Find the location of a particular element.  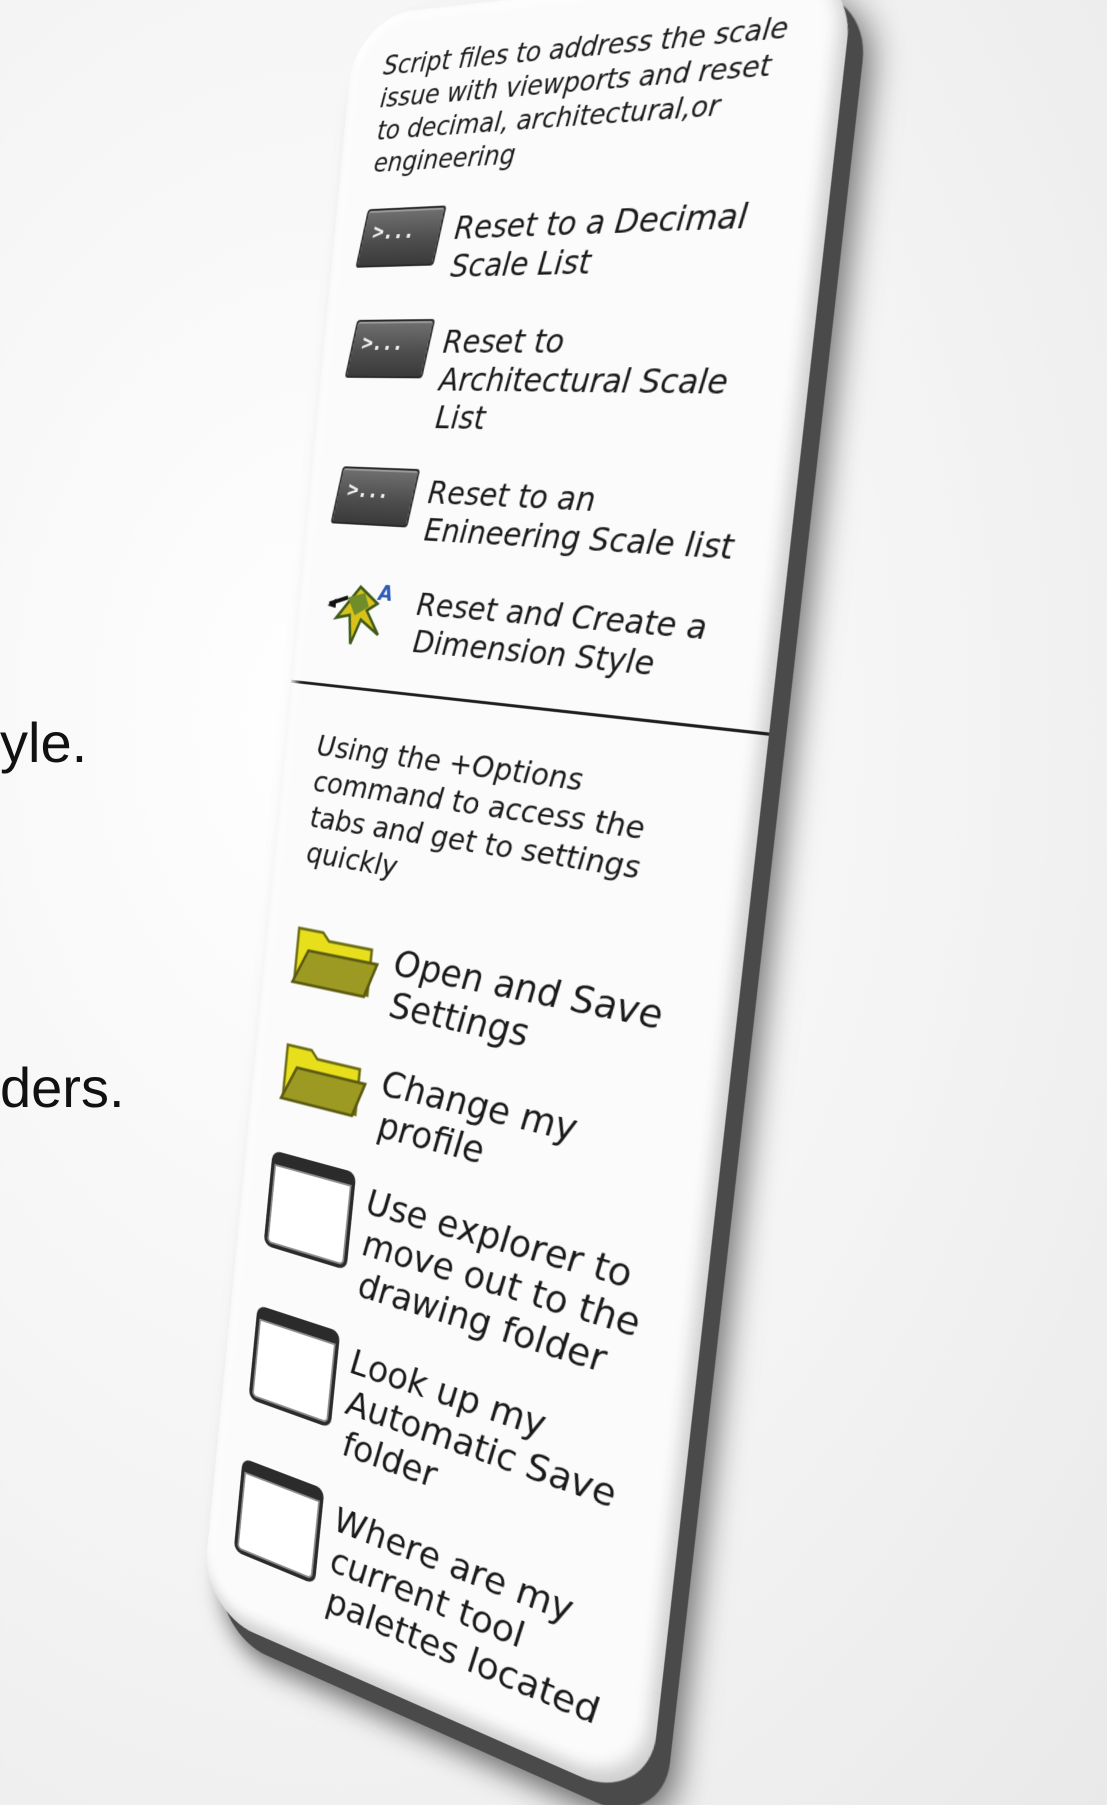

slide-text-fragment-1: yle. is located at coordinates (44, 742).